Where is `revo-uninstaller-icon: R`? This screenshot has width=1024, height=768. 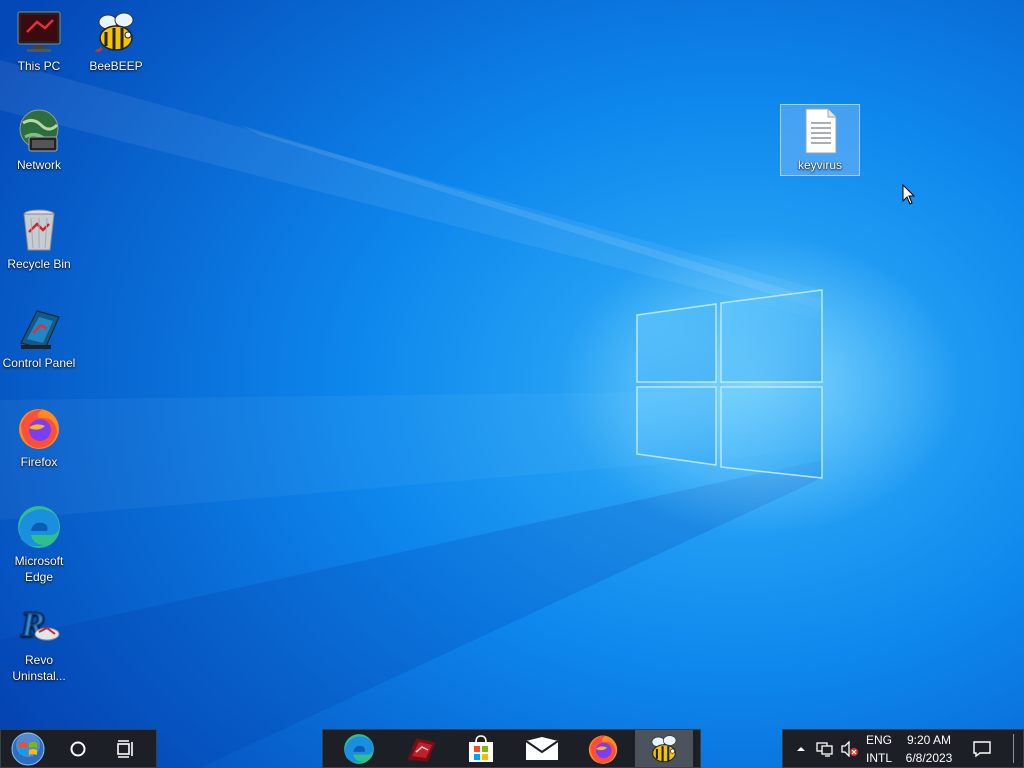
revo-uninstaller-icon: R is located at coordinates (40, 624).